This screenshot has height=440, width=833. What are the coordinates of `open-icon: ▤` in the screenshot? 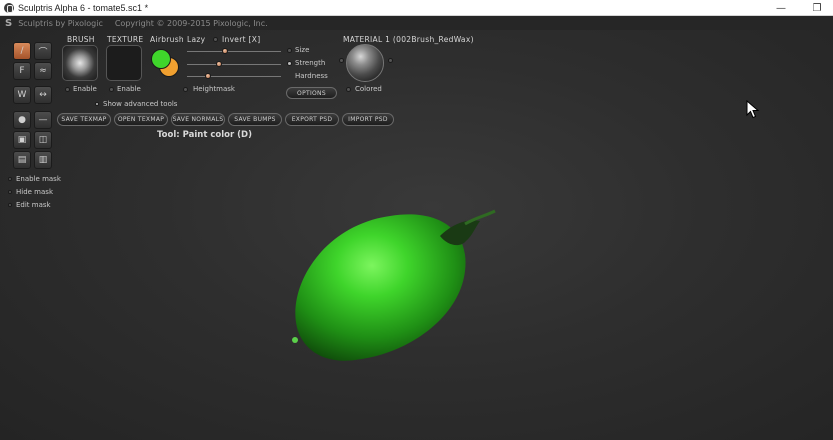 It's located at (22, 160).